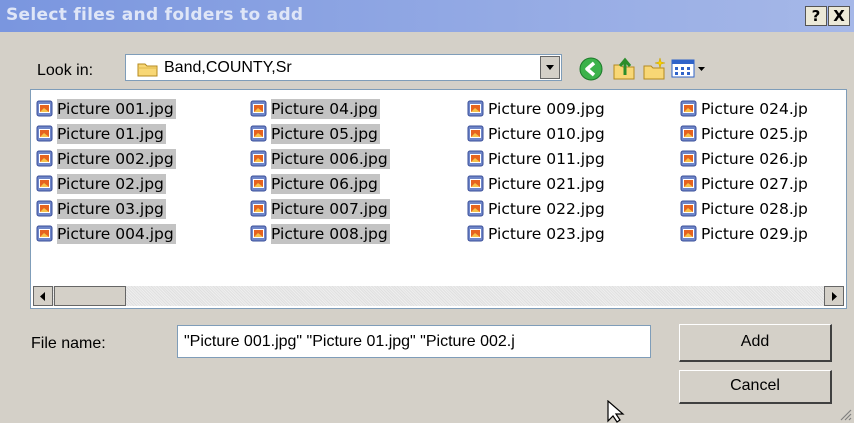 The height and width of the screenshot is (423, 854). What do you see at coordinates (111, 184) in the screenshot?
I see `file-item-label: Picture 02.jpg` at bounding box center [111, 184].